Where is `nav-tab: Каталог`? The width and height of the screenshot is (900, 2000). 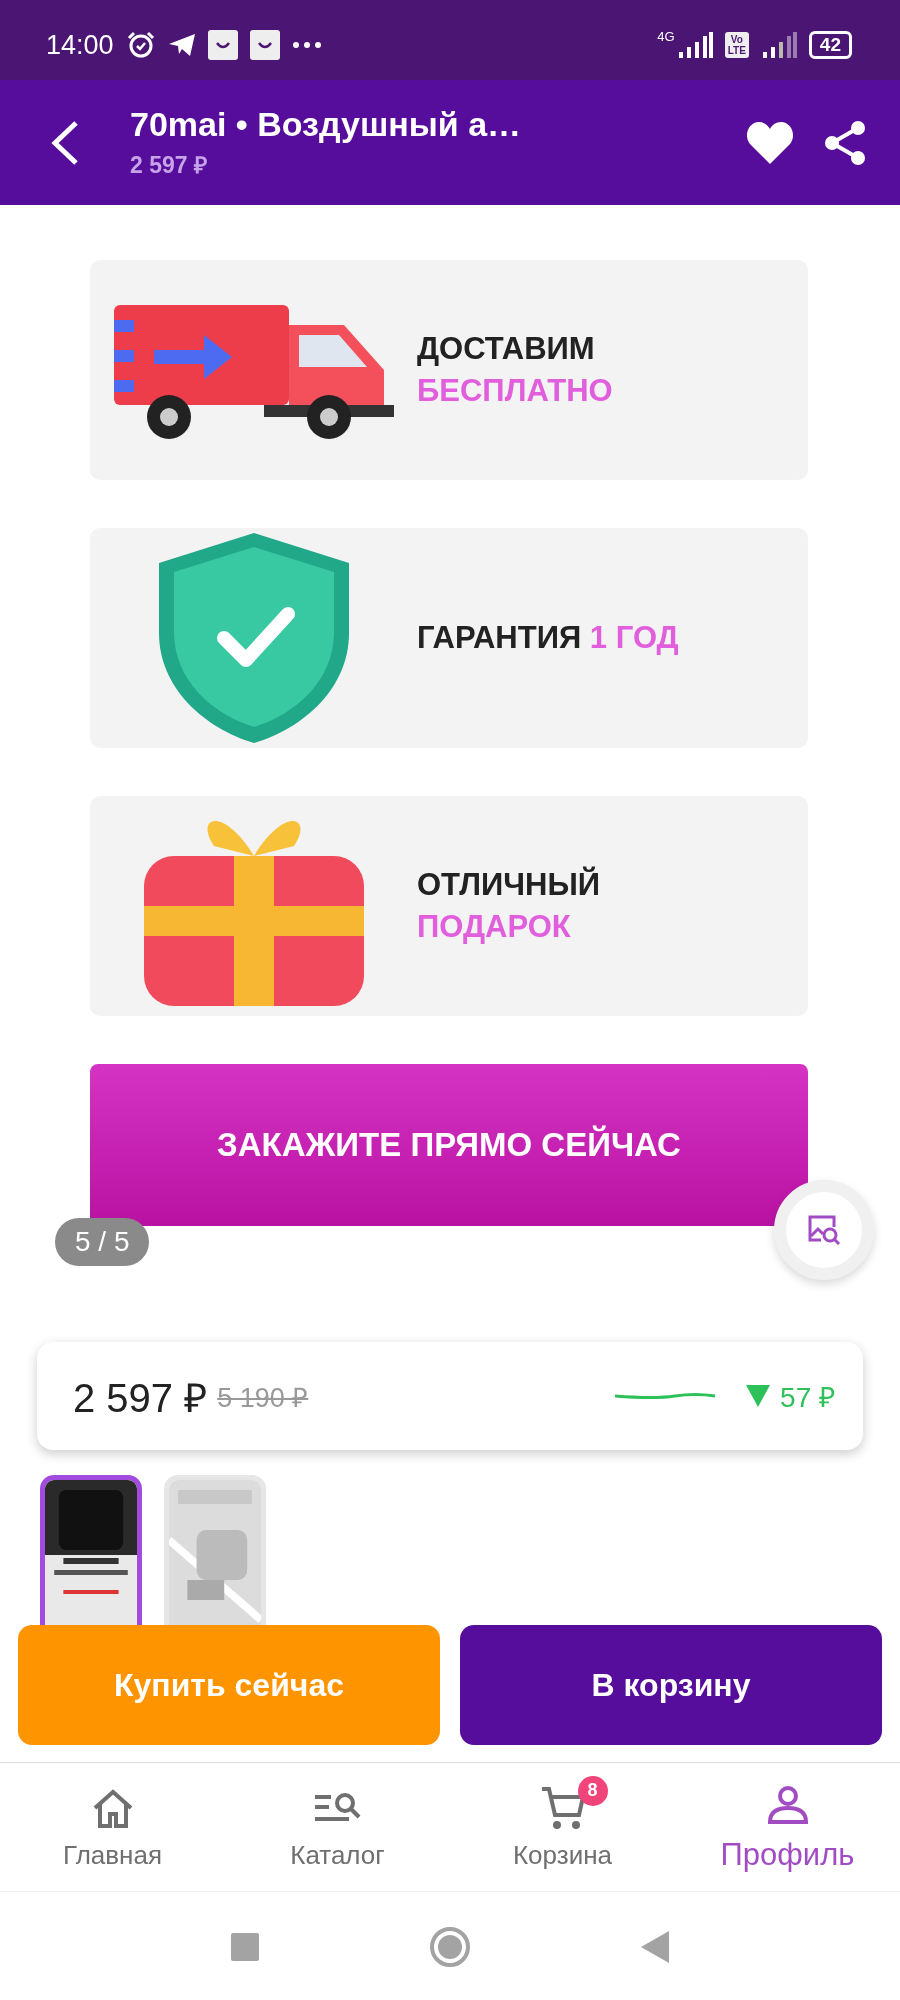
nav-tab: Каталог is located at coordinates (337, 1827).